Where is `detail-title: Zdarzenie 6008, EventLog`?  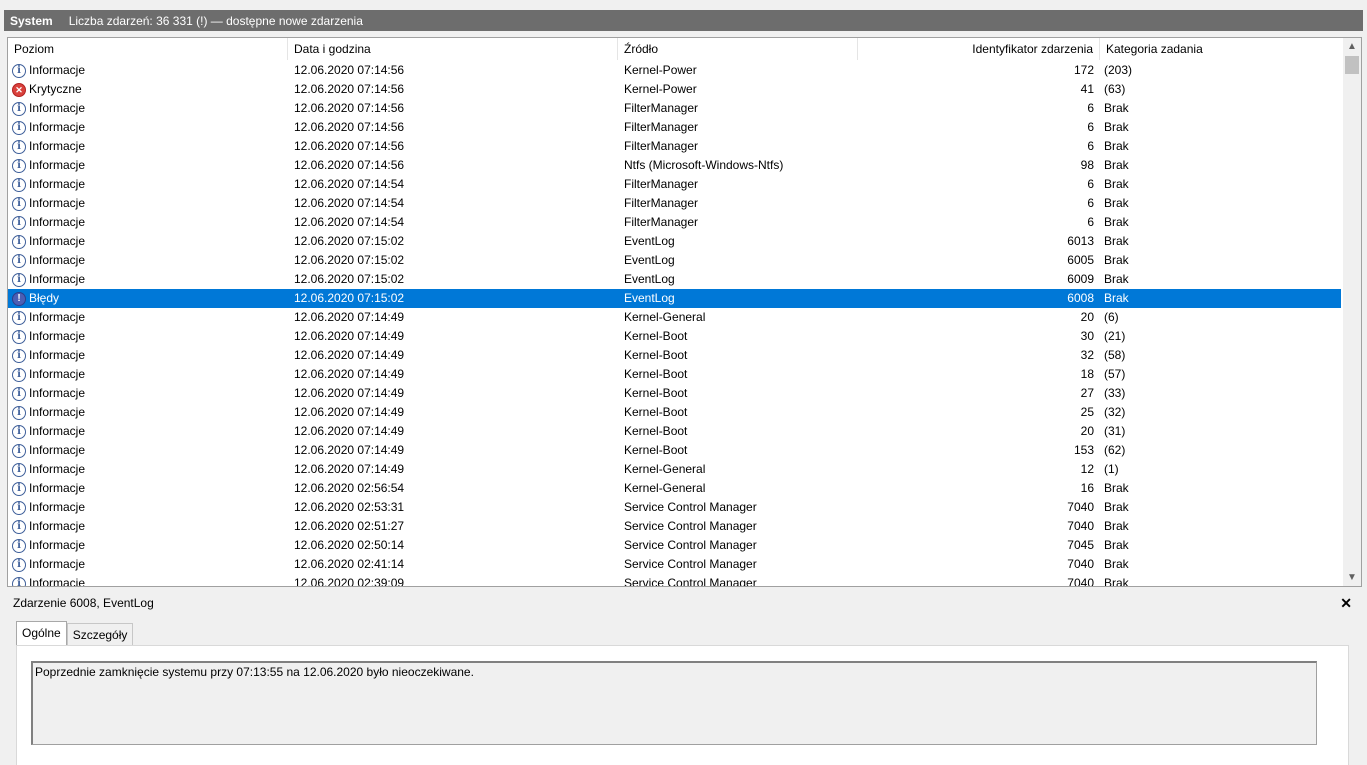 detail-title: Zdarzenie 6008, EventLog is located at coordinates (83, 603).